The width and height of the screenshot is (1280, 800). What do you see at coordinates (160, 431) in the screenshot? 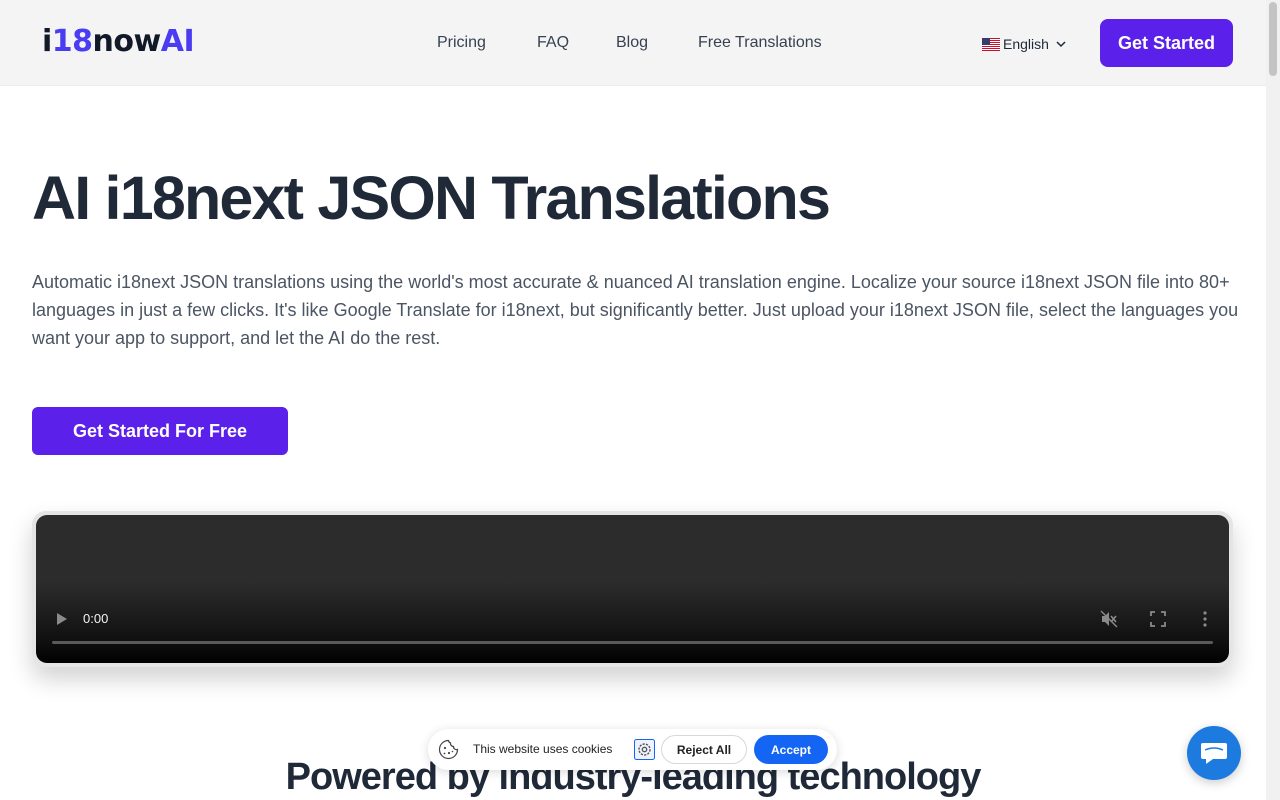
I see `get-started-free-button: Get Started For Free` at bounding box center [160, 431].